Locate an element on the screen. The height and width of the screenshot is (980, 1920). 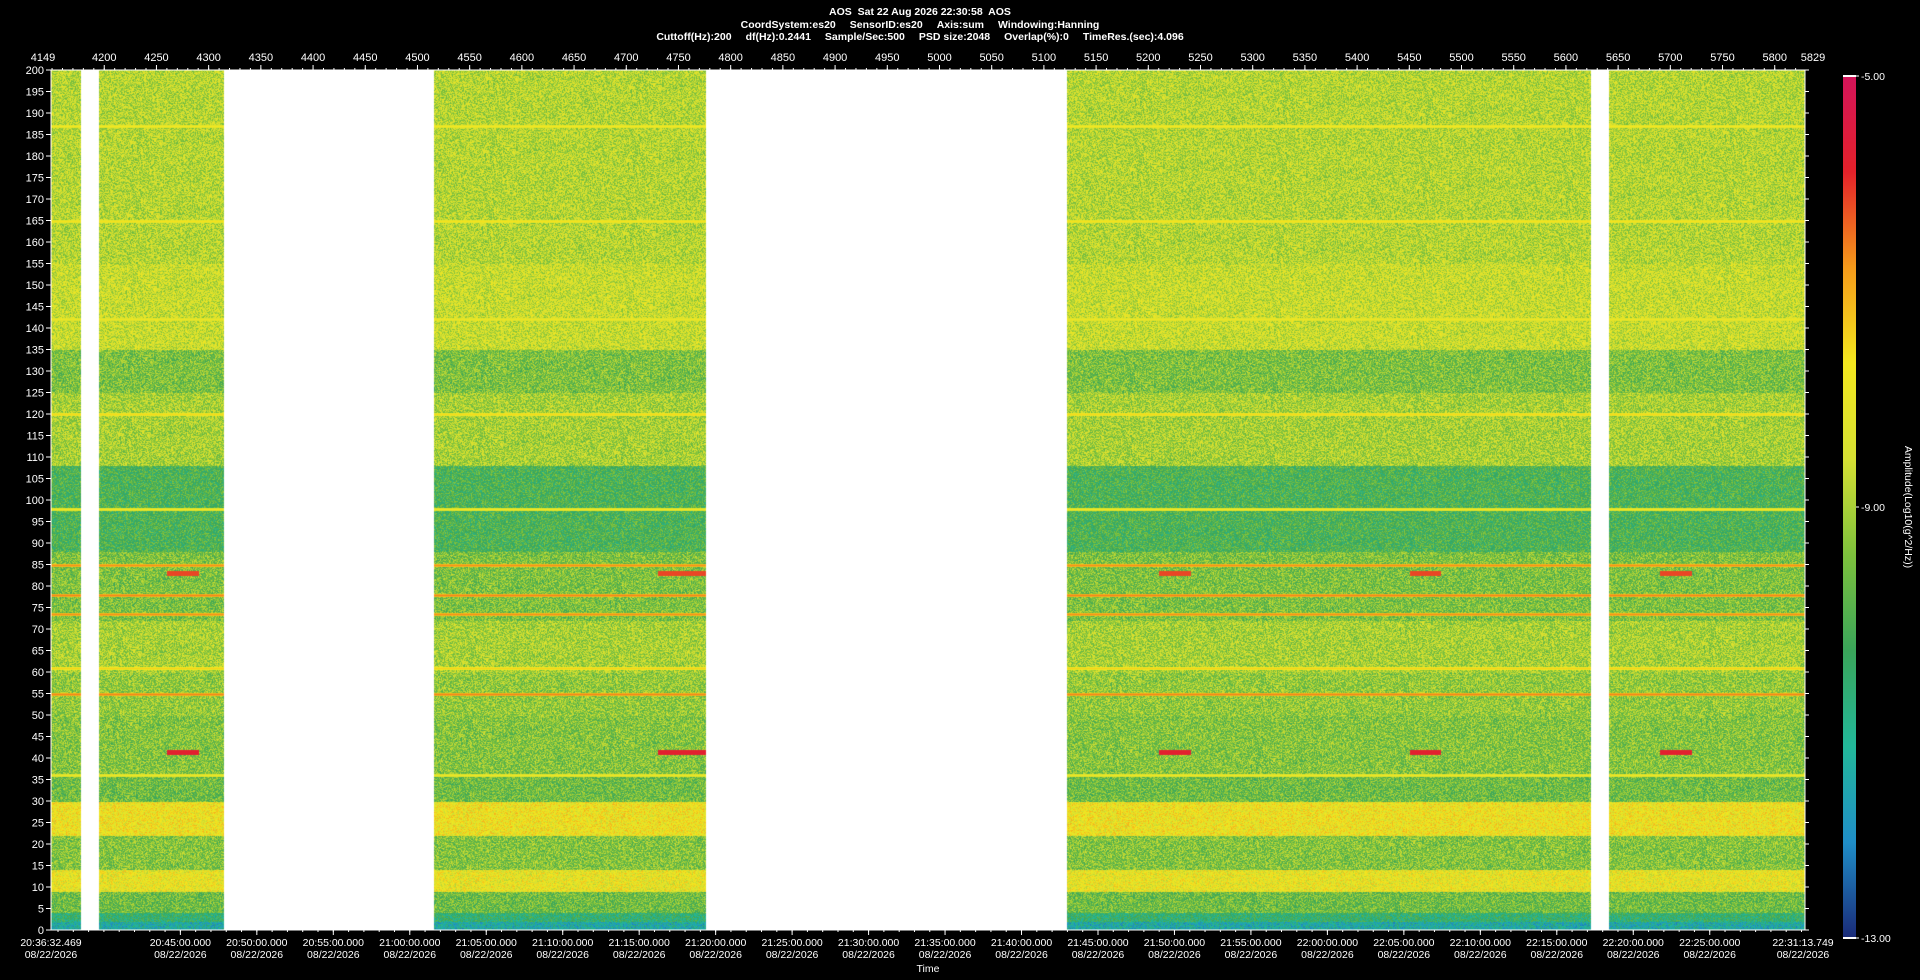
y-tick-label: 105 is located at coordinates (35, 480).